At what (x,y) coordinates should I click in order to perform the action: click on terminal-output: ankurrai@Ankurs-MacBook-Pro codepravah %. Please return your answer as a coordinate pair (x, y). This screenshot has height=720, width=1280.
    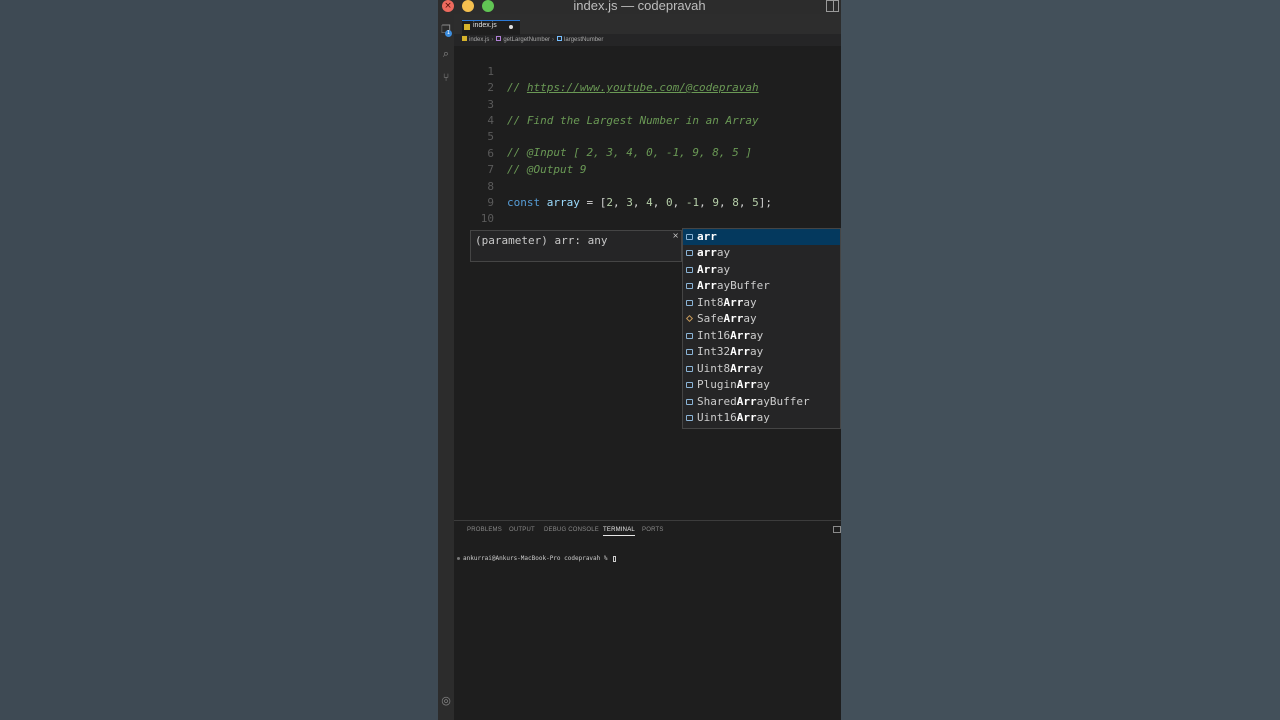
    Looking at the image, I should click on (537, 558).